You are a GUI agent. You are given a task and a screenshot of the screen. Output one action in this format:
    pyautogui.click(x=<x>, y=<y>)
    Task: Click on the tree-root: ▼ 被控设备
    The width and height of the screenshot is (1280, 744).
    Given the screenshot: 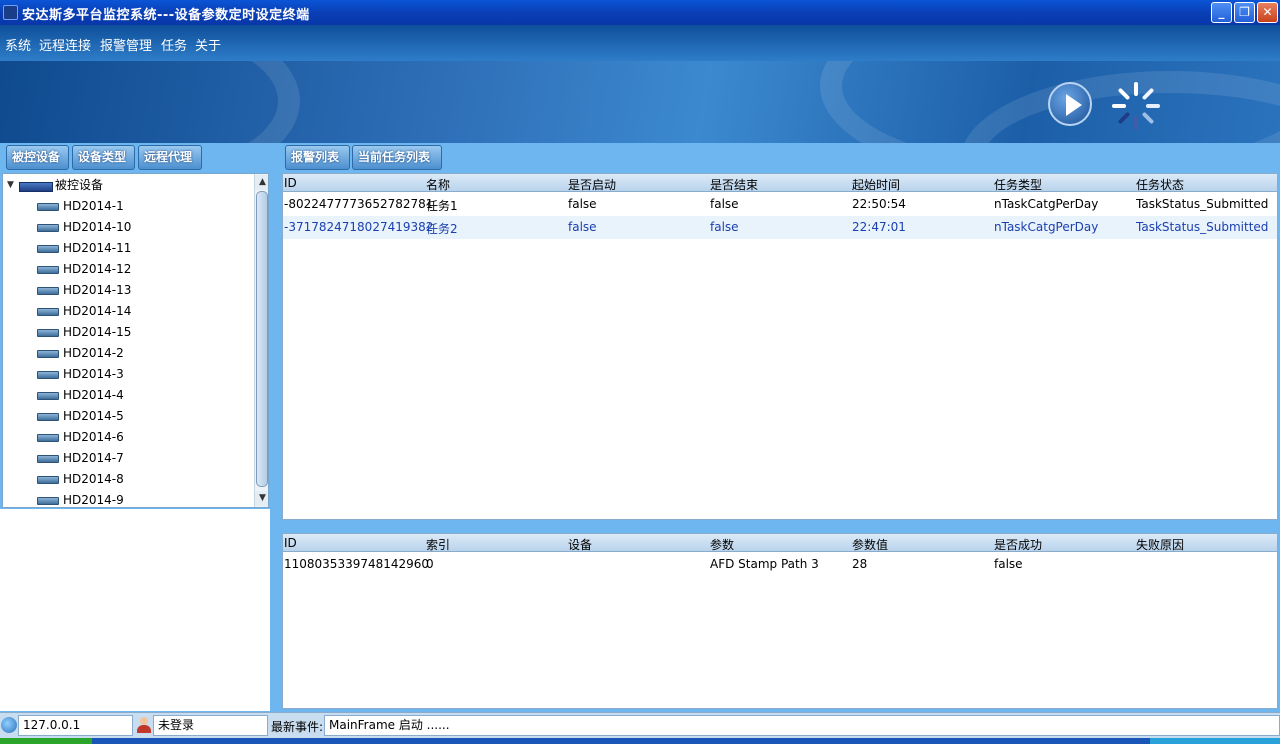 What is the action you would take?
    pyautogui.click(x=128, y=185)
    